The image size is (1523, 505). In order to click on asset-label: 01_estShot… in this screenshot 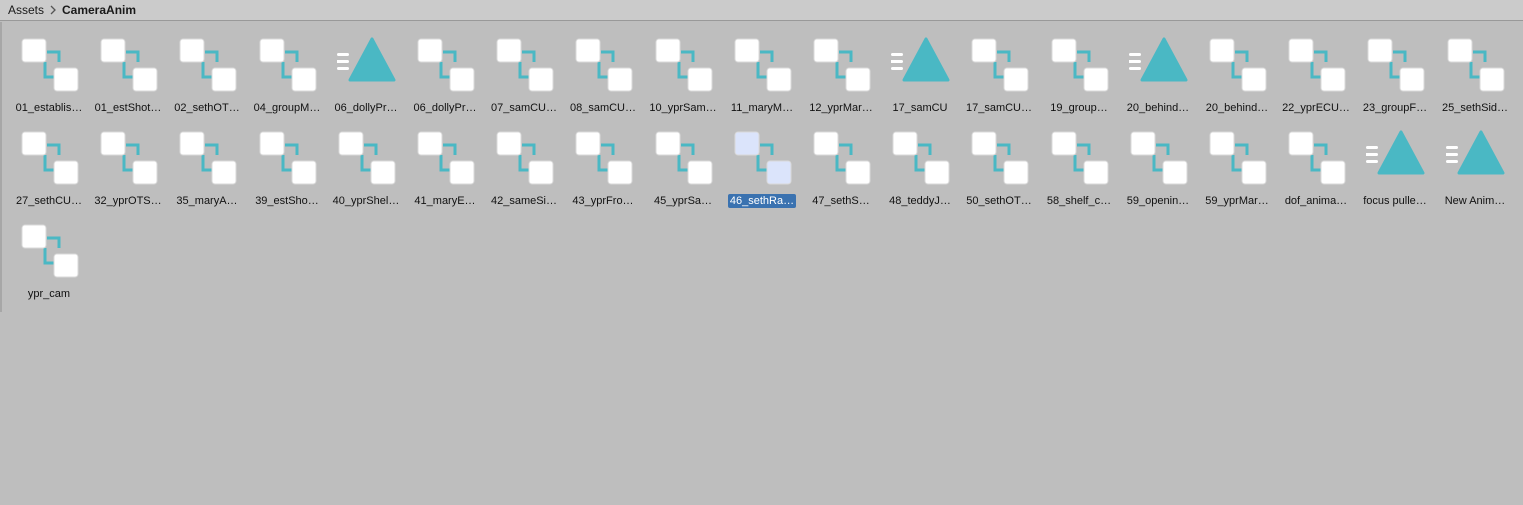, I will do `click(128, 108)`.